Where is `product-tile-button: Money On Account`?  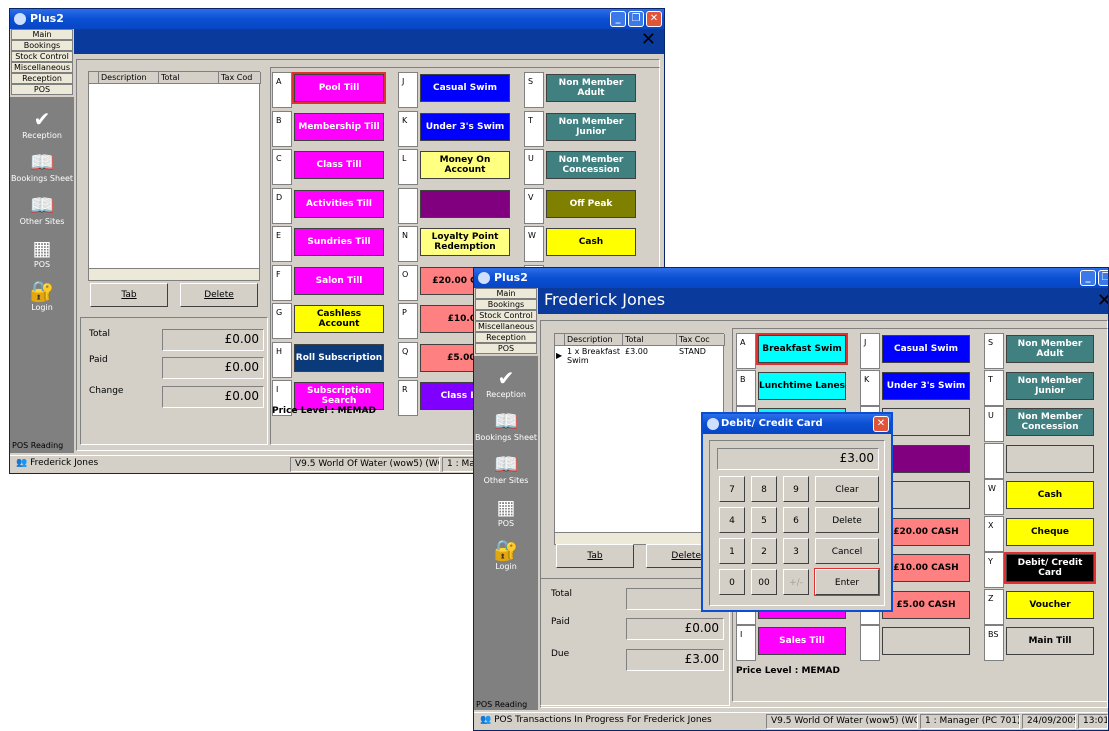 product-tile-button: Money On Account is located at coordinates (465, 165).